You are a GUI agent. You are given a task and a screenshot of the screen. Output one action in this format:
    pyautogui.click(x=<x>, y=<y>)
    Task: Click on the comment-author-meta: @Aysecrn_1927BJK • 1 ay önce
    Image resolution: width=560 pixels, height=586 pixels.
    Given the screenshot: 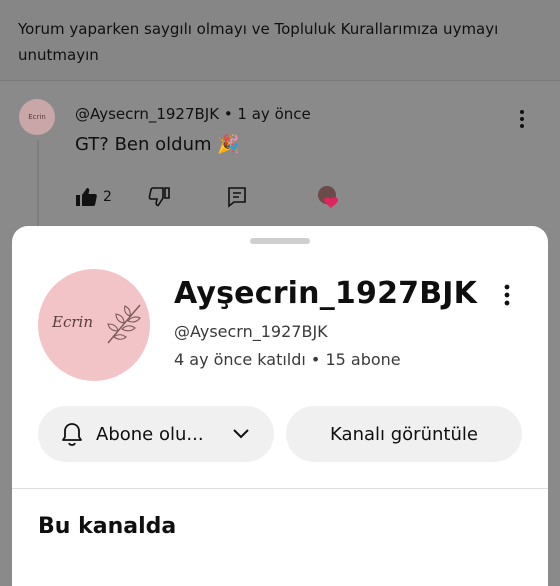 What is the action you would take?
    pyautogui.click(x=193, y=114)
    